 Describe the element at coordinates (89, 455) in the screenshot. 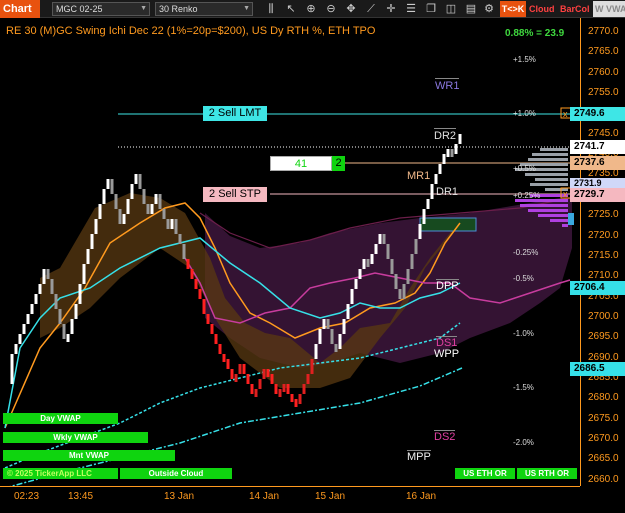

I see `monthly-vwap-button: Mnt VWAP` at that location.